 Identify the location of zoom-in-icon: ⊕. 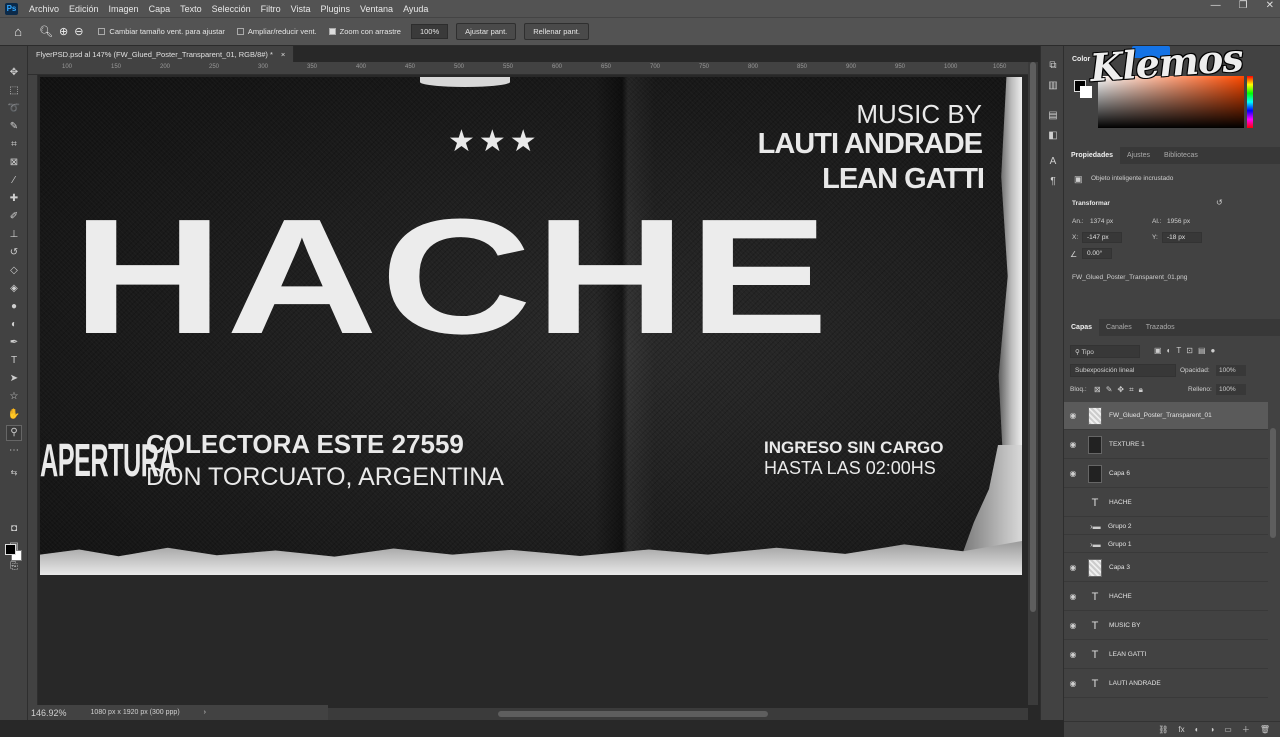
(63, 31).